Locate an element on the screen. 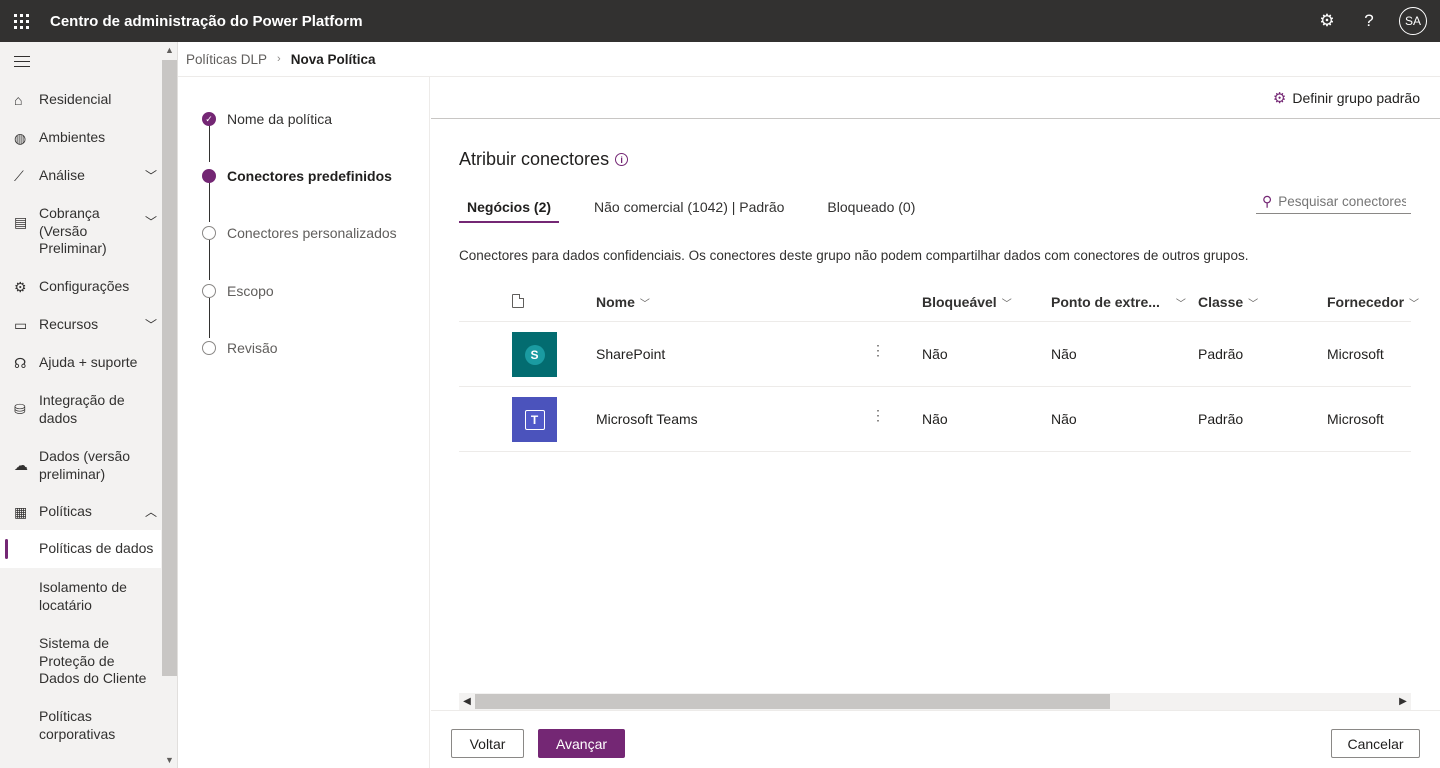 The width and height of the screenshot is (1440, 768). scroll-down-arrow: ▼ is located at coordinates (169, 760).